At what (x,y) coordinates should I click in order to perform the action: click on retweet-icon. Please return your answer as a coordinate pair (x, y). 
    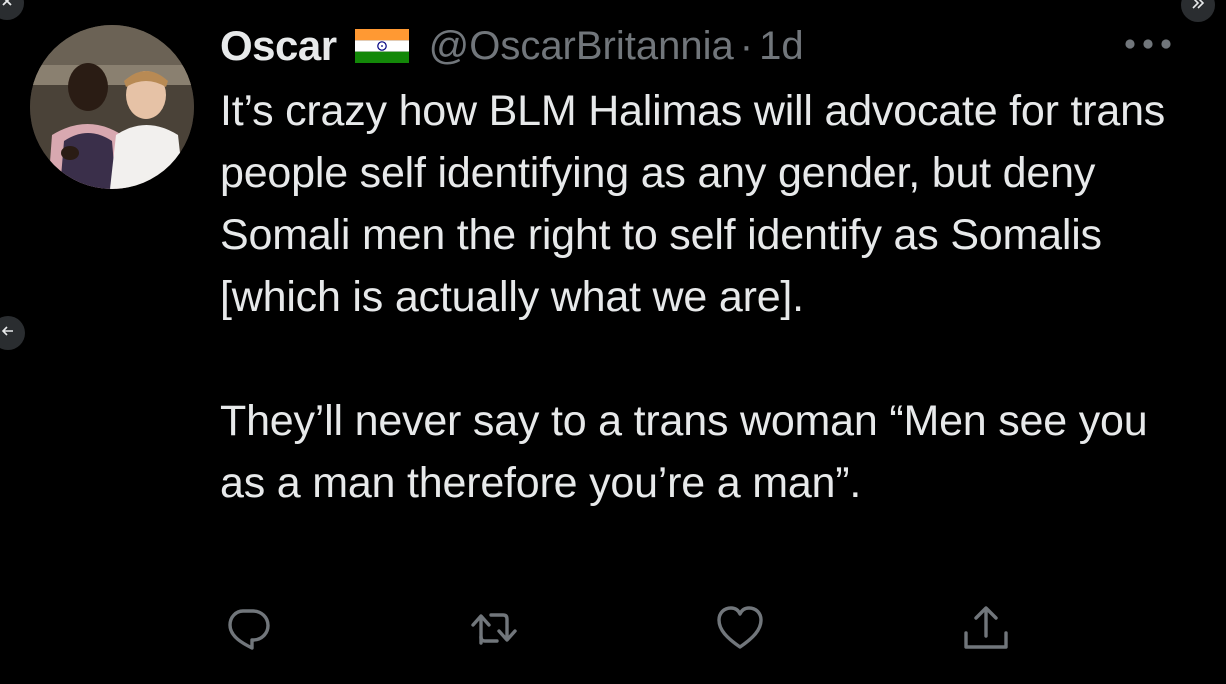
    Looking at the image, I should click on (494, 628).